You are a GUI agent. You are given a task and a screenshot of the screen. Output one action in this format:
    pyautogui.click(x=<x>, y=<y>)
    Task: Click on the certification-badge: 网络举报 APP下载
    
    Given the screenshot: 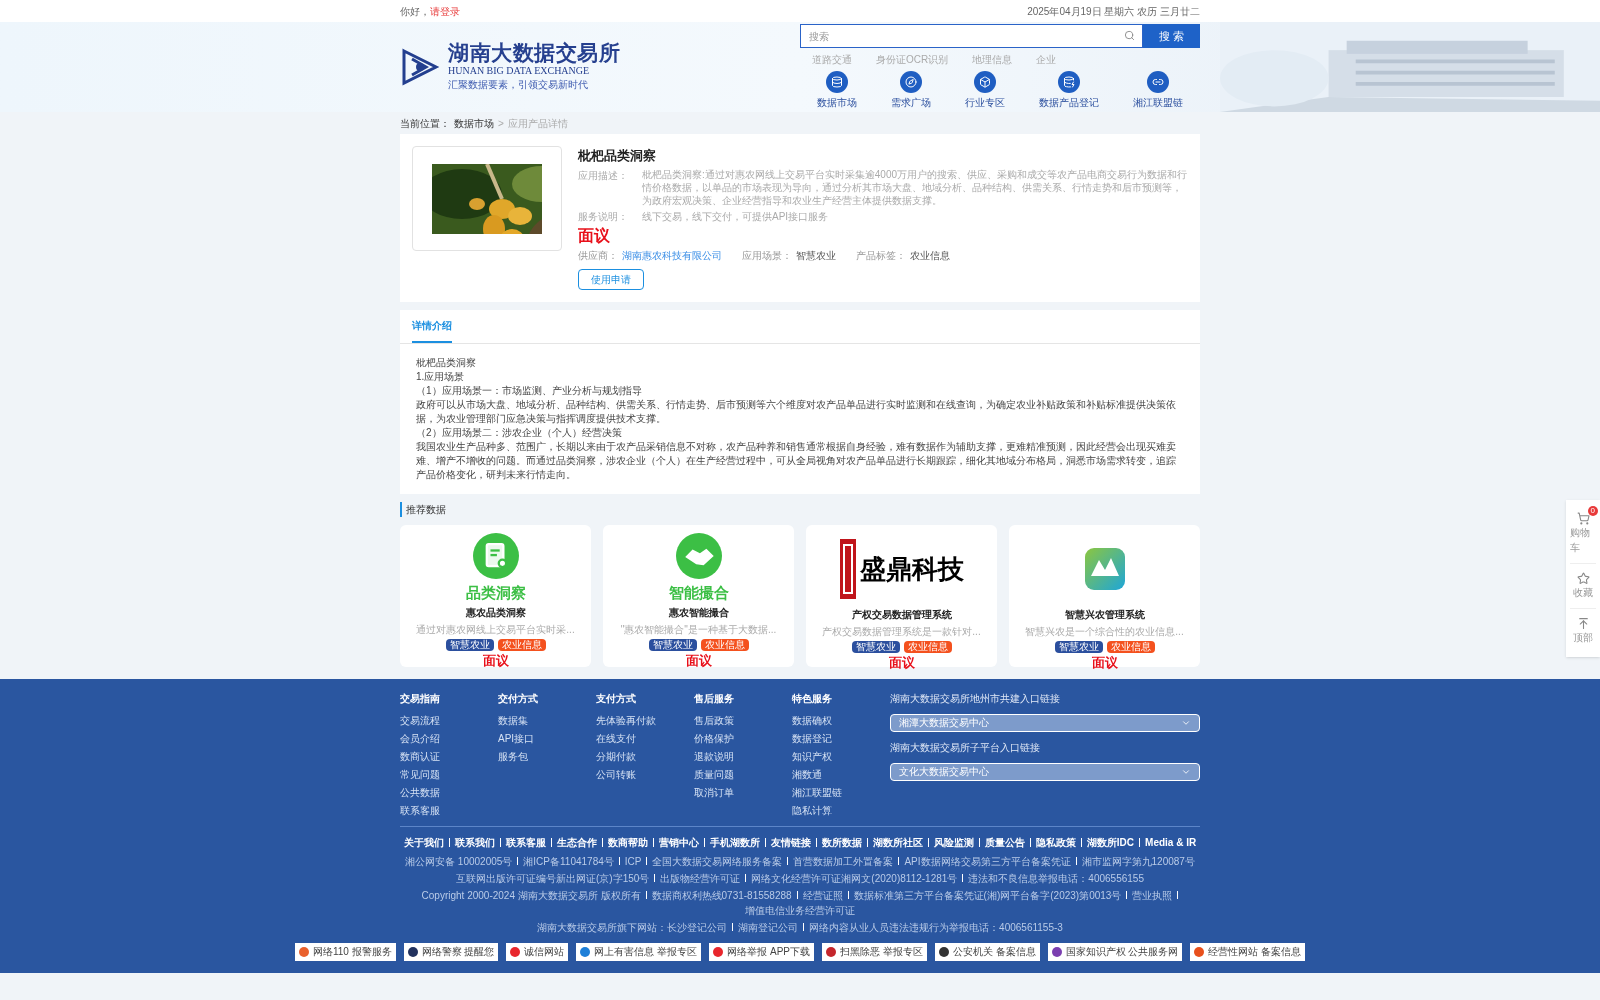 What is the action you would take?
    pyautogui.click(x=761, y=951)
    